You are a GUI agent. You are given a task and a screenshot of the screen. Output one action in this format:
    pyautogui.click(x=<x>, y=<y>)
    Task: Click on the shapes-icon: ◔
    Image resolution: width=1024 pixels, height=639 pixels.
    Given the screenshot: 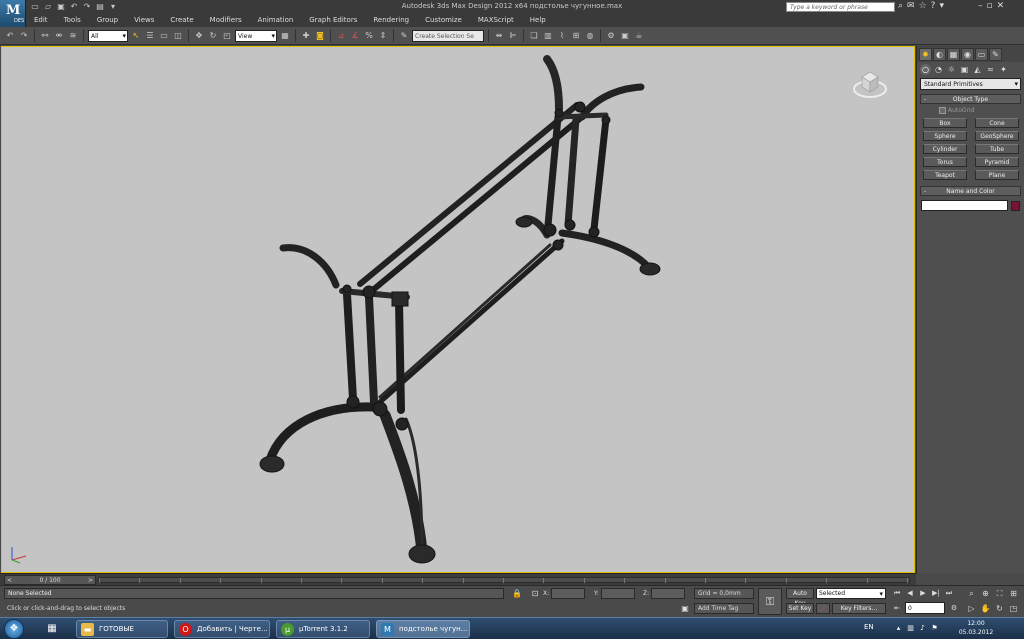 What is the action you would take?
    pyautogui.click(x=938, y=69)
    